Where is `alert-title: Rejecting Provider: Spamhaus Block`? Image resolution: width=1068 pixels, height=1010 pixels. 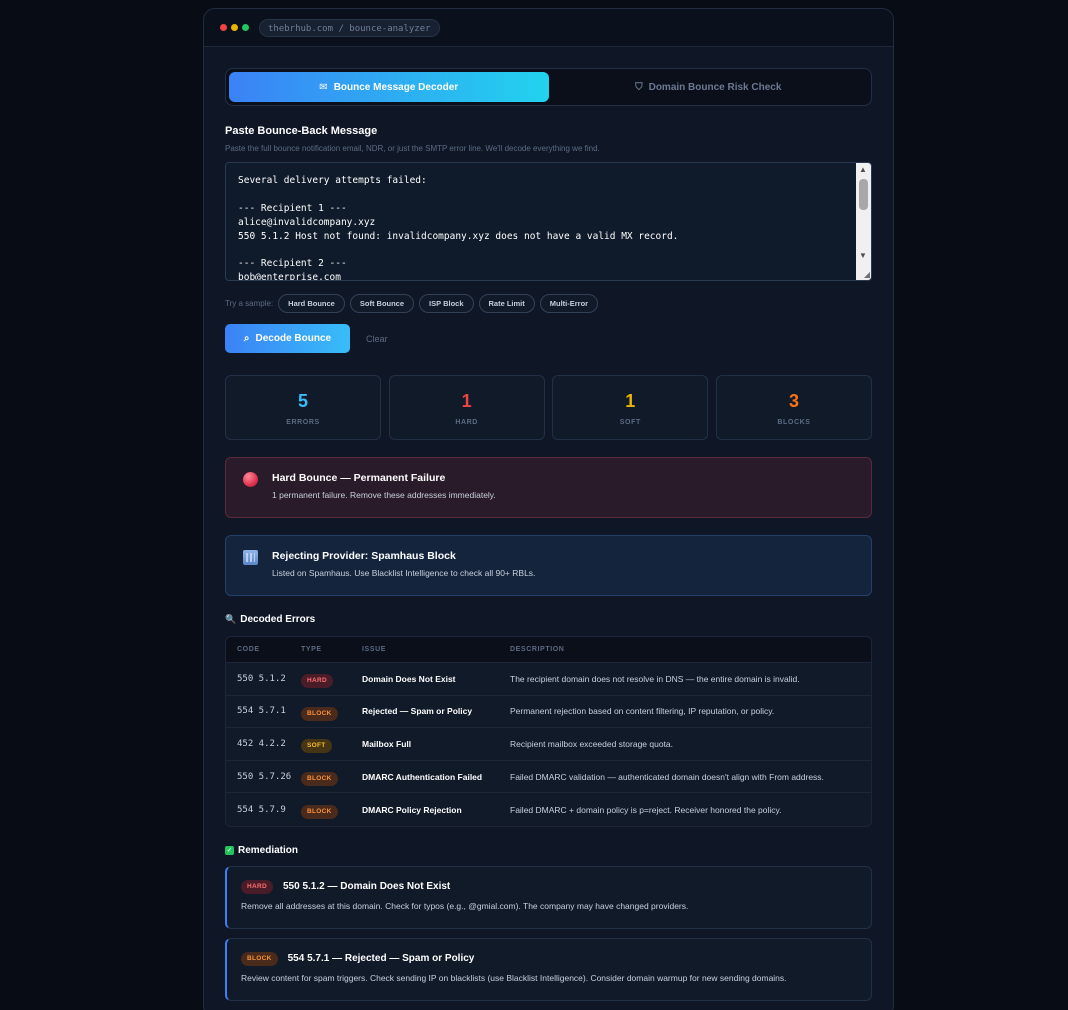
alert-title: Rejecting Provider: Spamhaus Block is located at coordinates (364, 556).